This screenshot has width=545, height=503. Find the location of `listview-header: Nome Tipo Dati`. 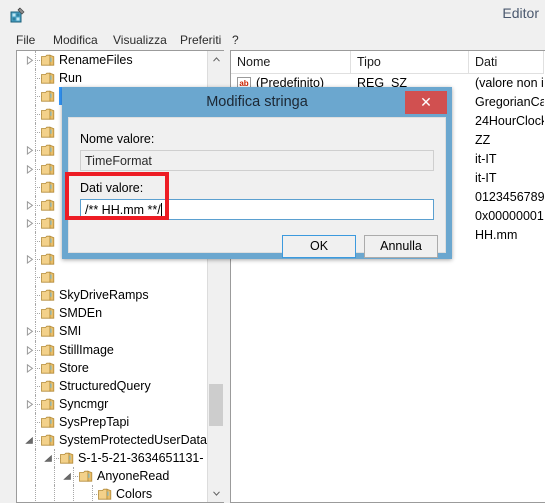

listview-header: Nome Tipo Dati is located at coordinates (387, 62).